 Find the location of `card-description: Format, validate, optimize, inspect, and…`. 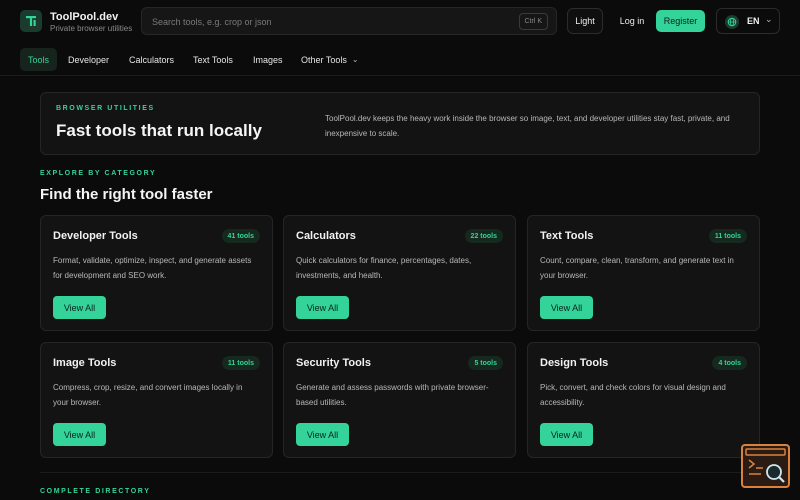

card-description: Format, validate, optimize, inspect, and… is located at coordinates (152, 268).